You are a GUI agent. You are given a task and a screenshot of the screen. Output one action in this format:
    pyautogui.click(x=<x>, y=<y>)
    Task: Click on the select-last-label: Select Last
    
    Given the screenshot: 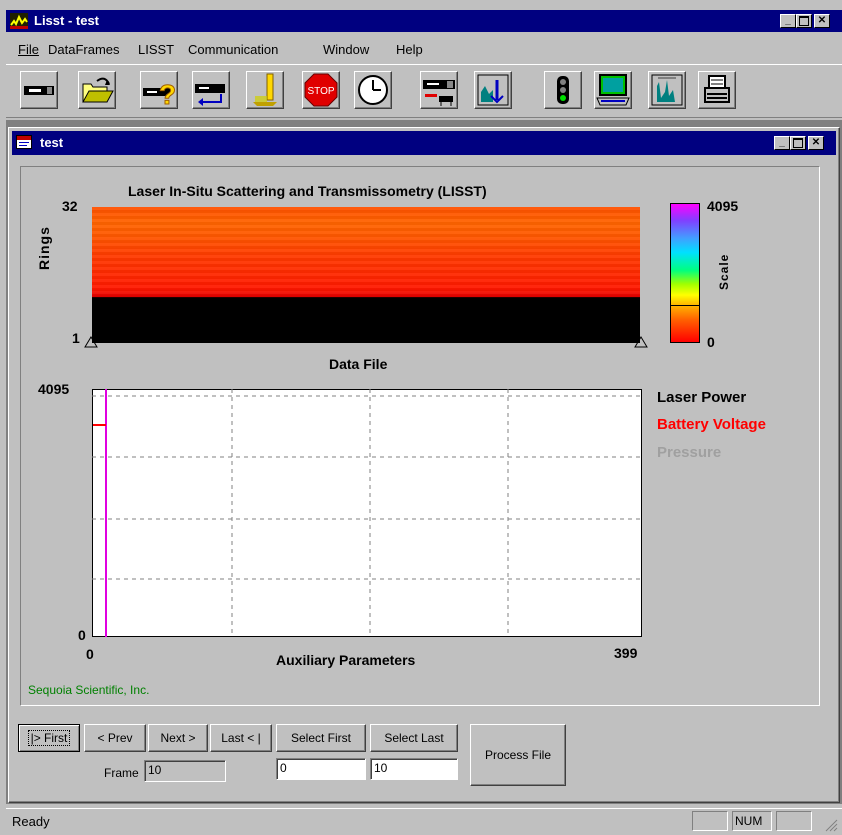 What is the action you would take?
    pyautogui.click(x=414, y=738)
    